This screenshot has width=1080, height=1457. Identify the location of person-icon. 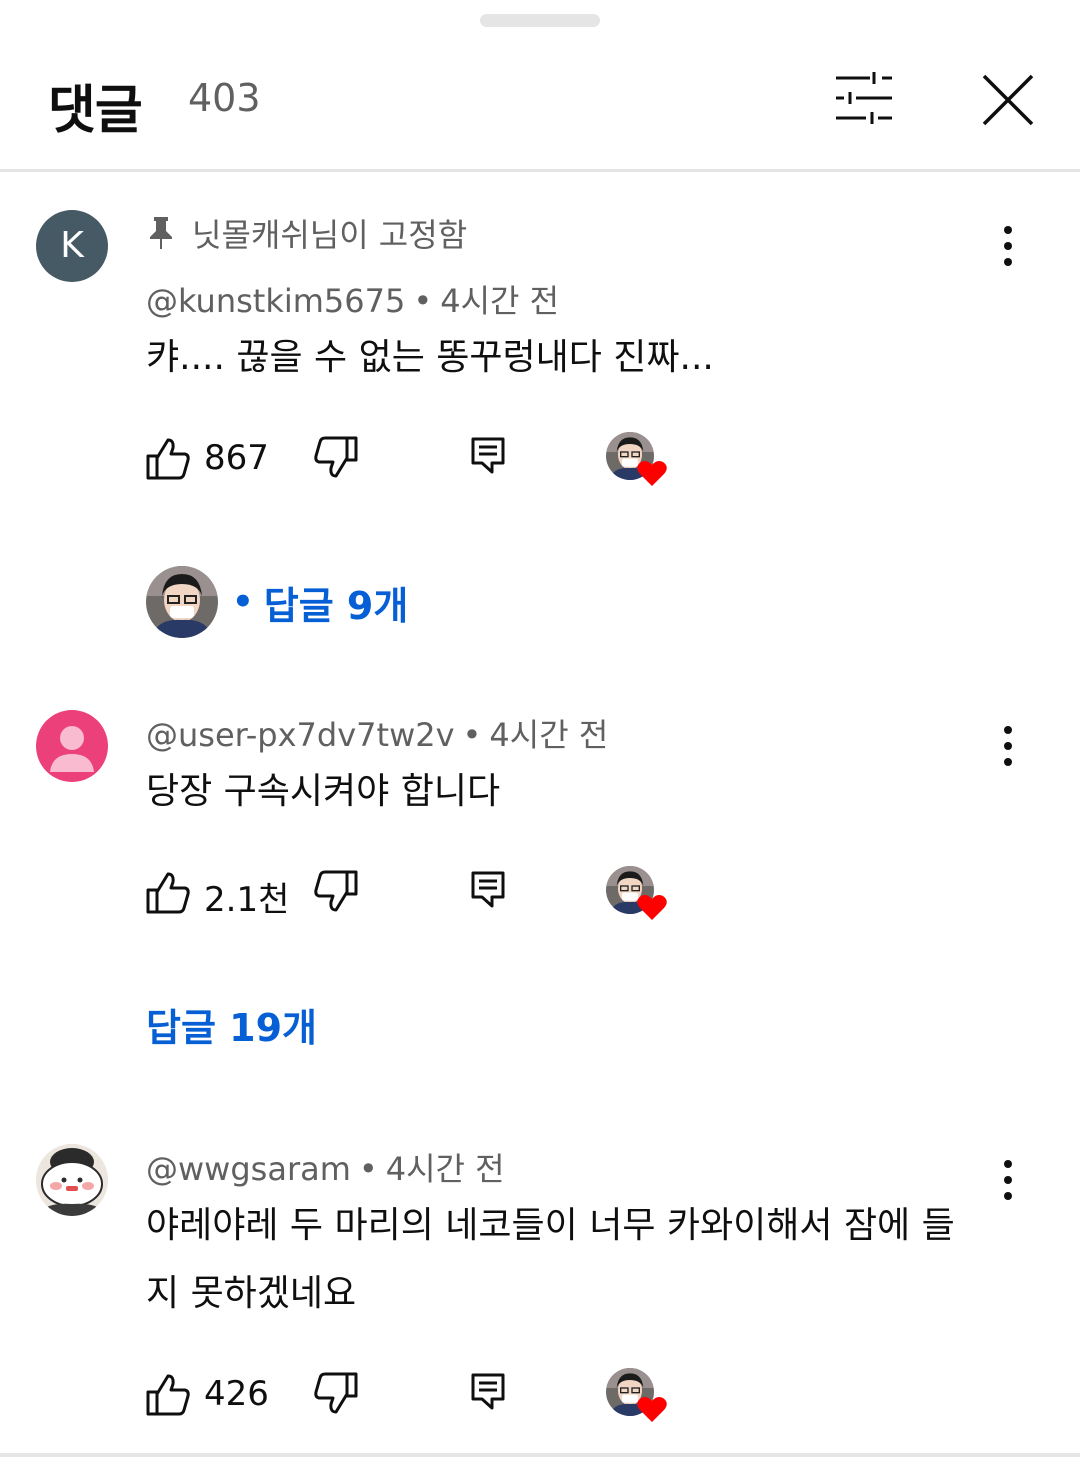
(72, 749).